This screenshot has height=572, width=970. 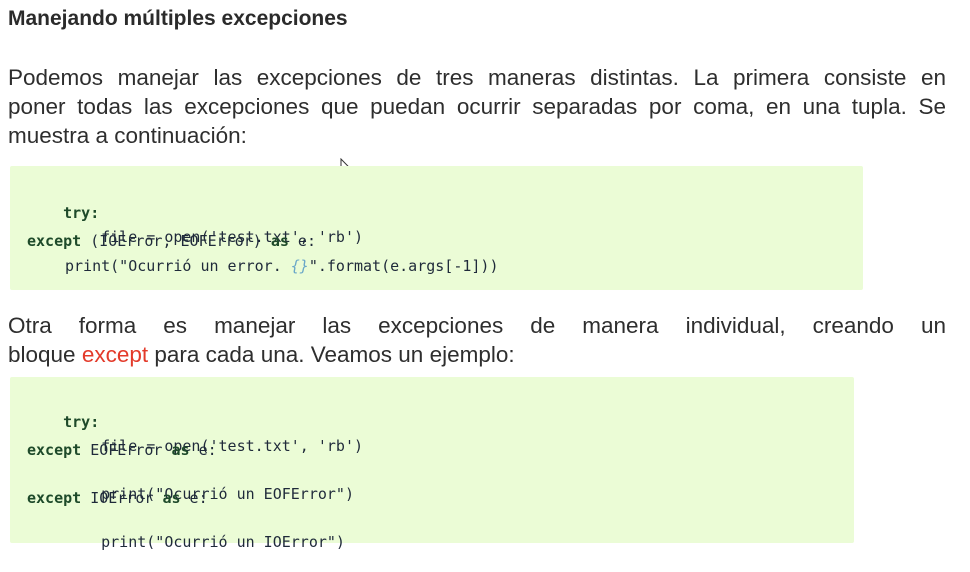 I want to click on code-line: except IOError as e:, so click(x=117, y=498).